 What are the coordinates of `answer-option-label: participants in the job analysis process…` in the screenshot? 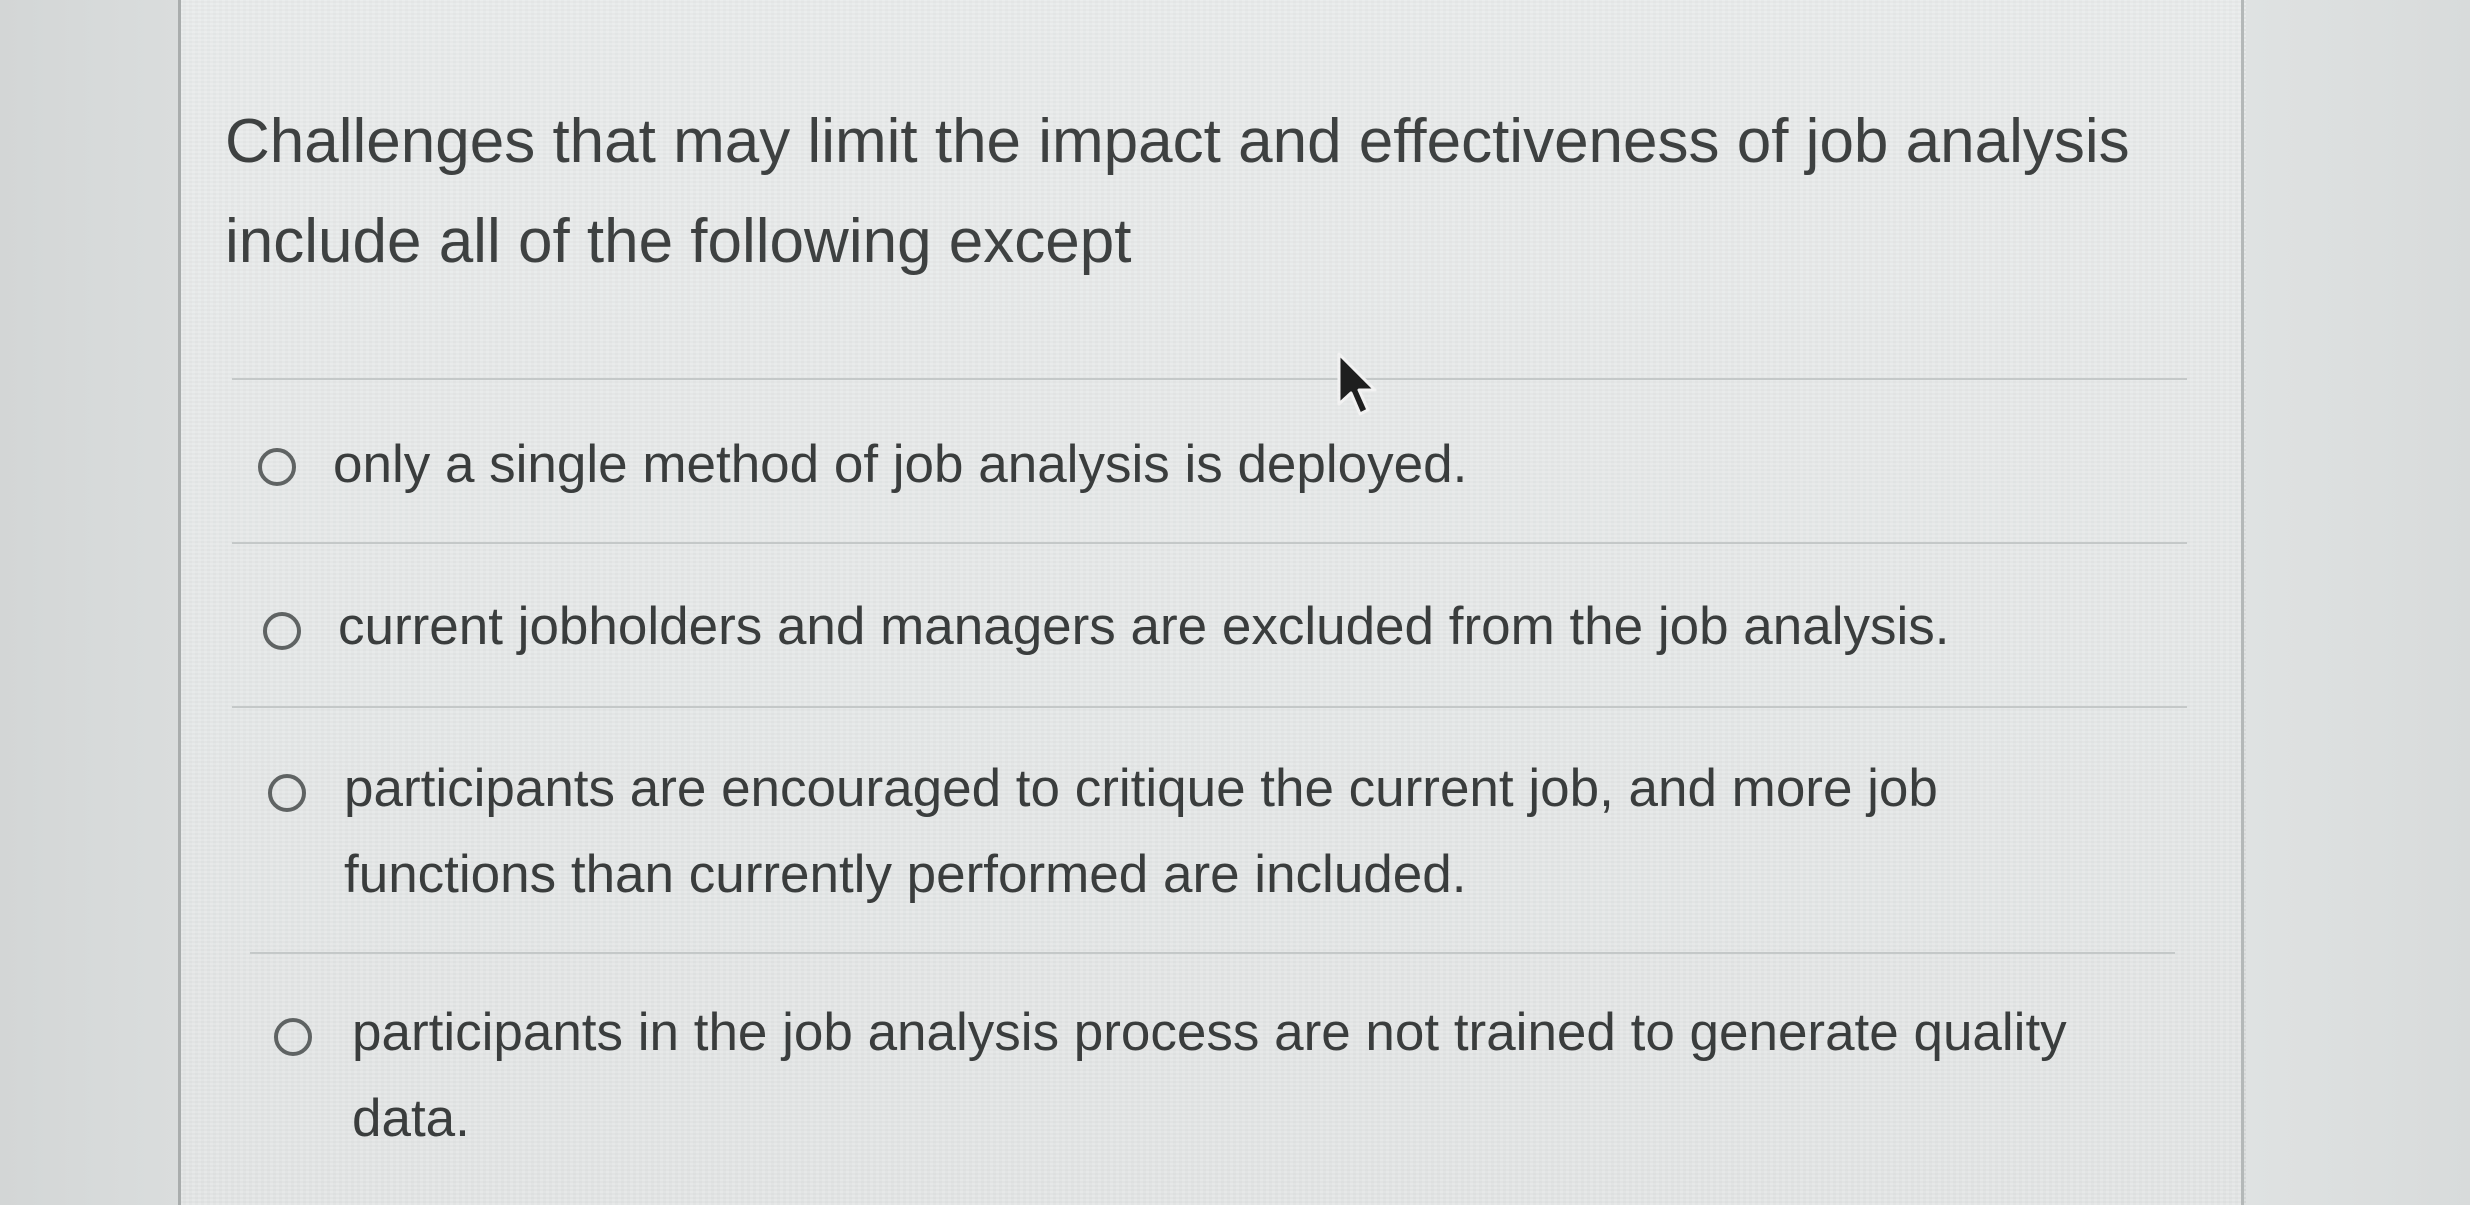 It's located at (1209, 1075).